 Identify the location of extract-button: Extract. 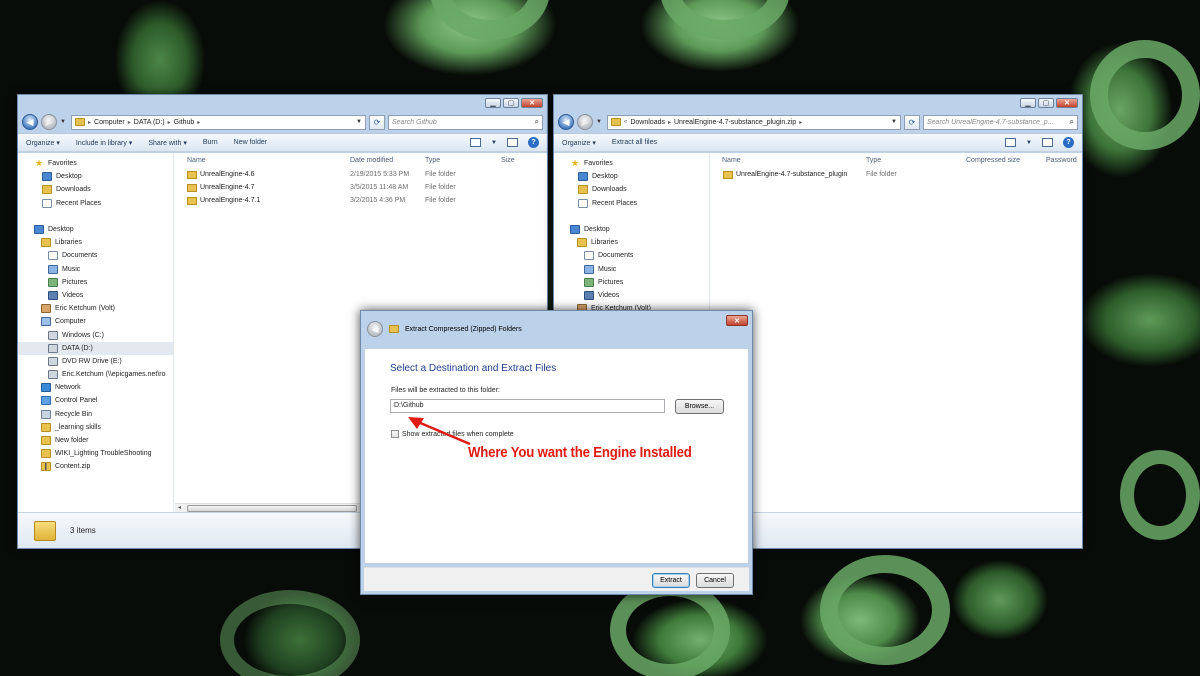
(671, 580).